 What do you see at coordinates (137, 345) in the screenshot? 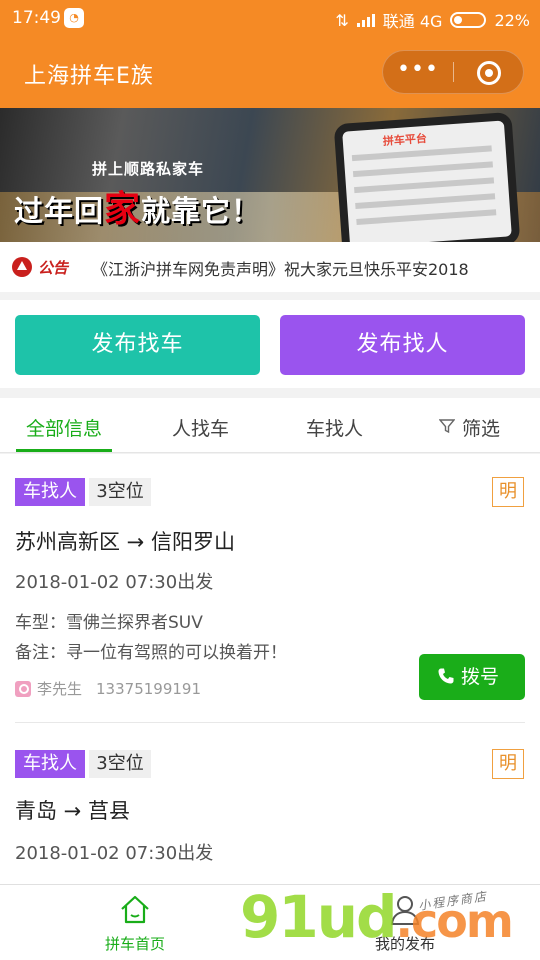
I see `post-find-car-button: 发布找车` at bounding box center [137, 345].